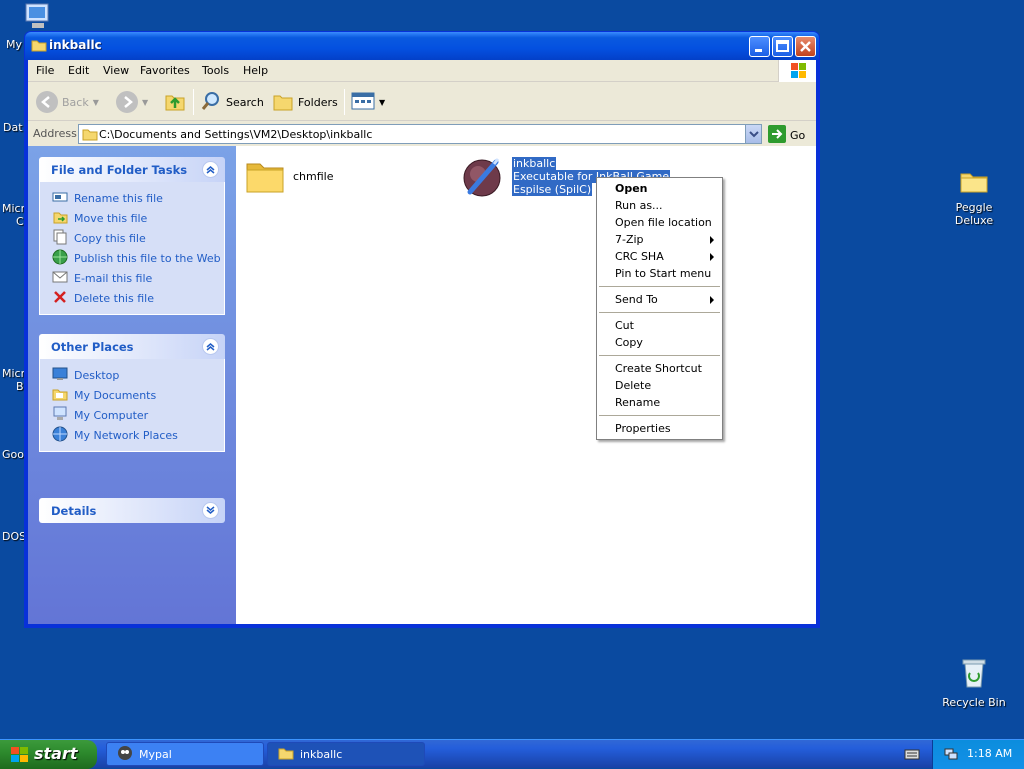 The height and width of the screenshot is (769, 1024). What do you see at coordinates (13, 127) in the screenshot?
I see `desktop-label: Dat` at bounding box center [13, 127].